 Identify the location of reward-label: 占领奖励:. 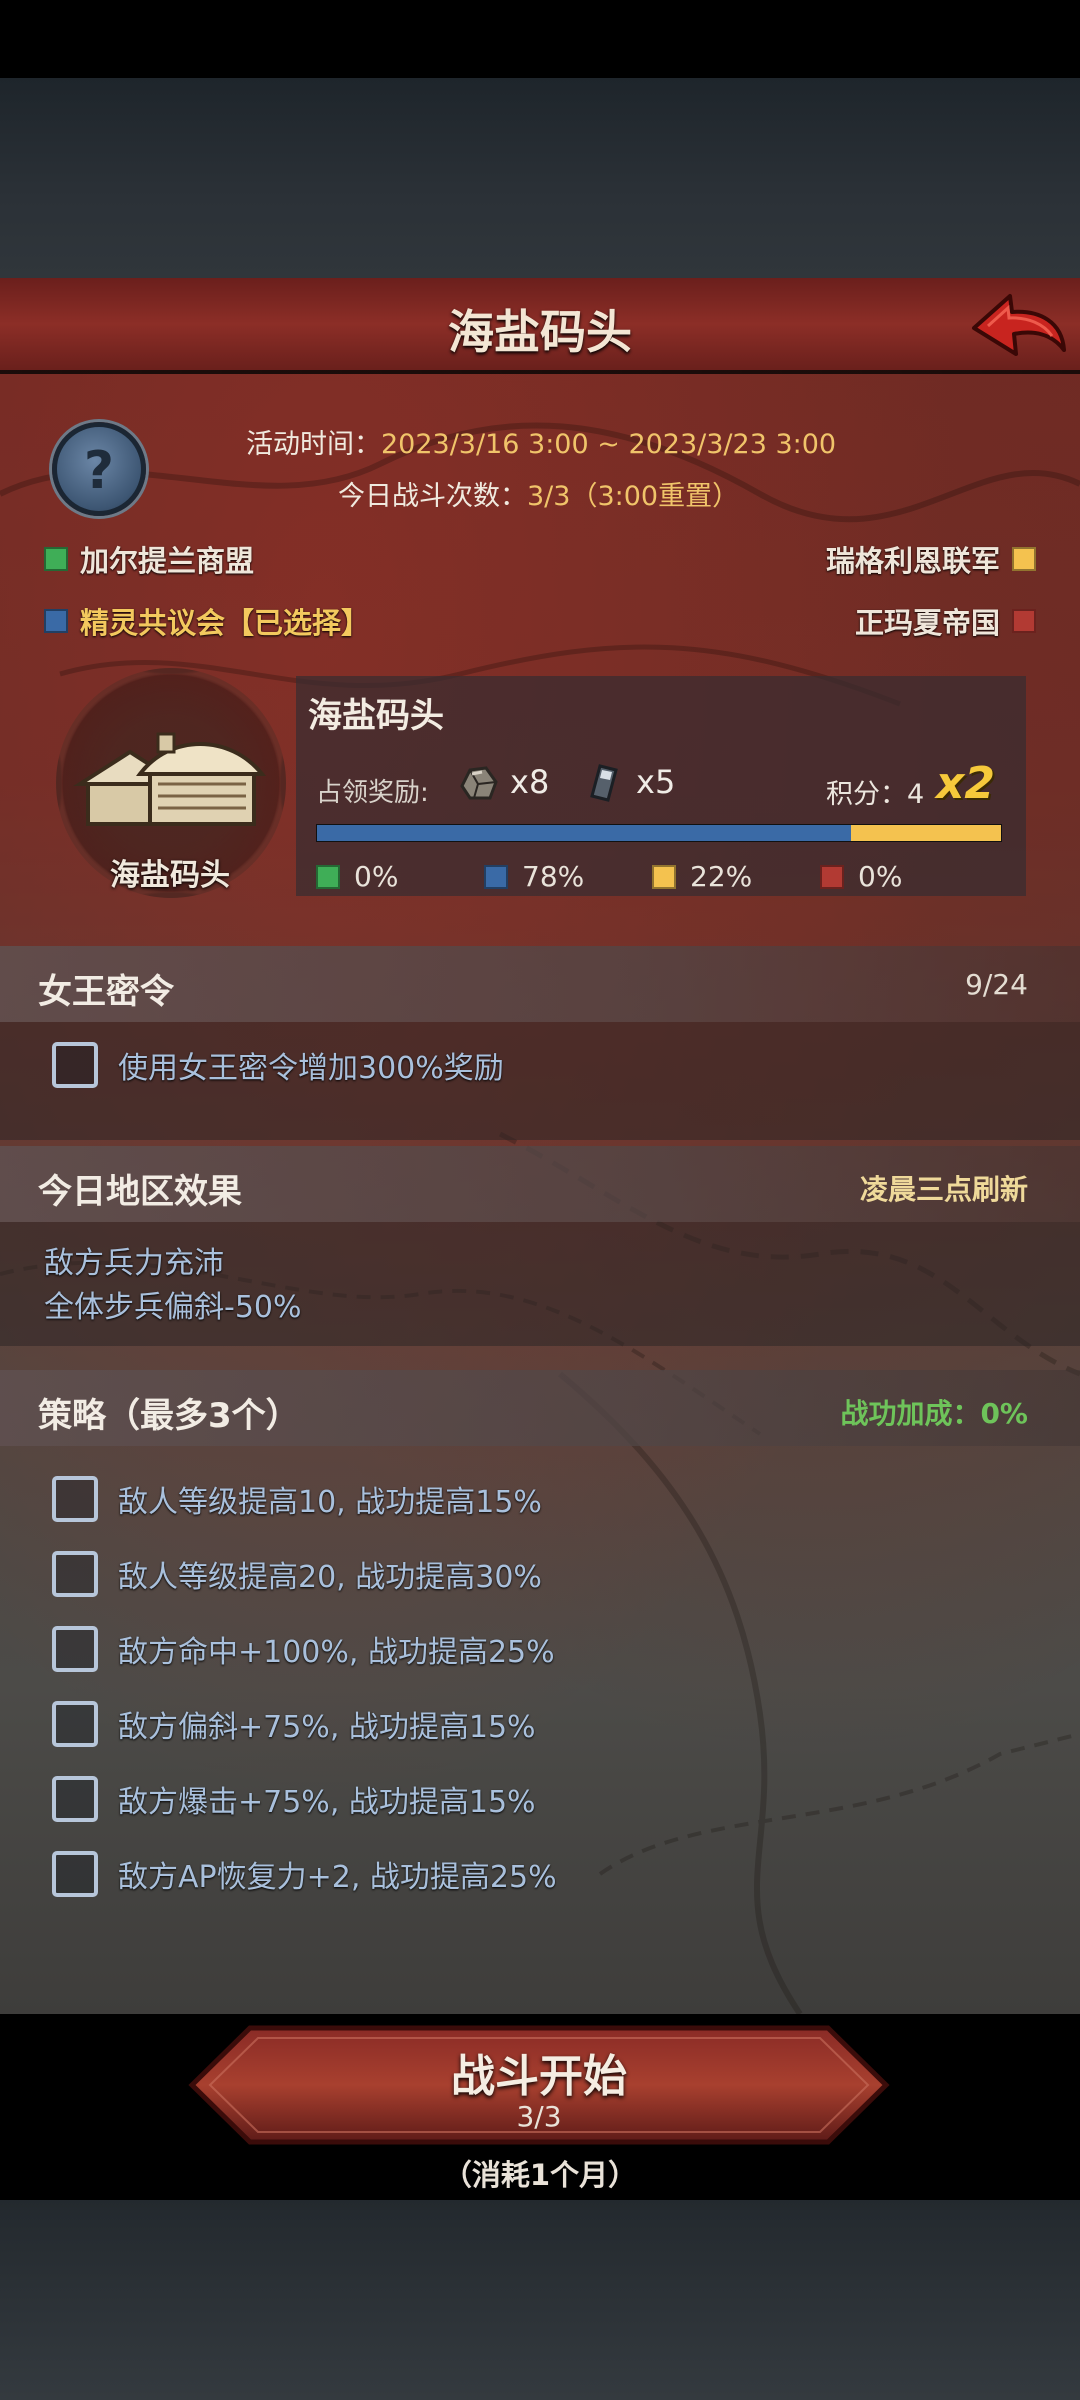
(372, 793).